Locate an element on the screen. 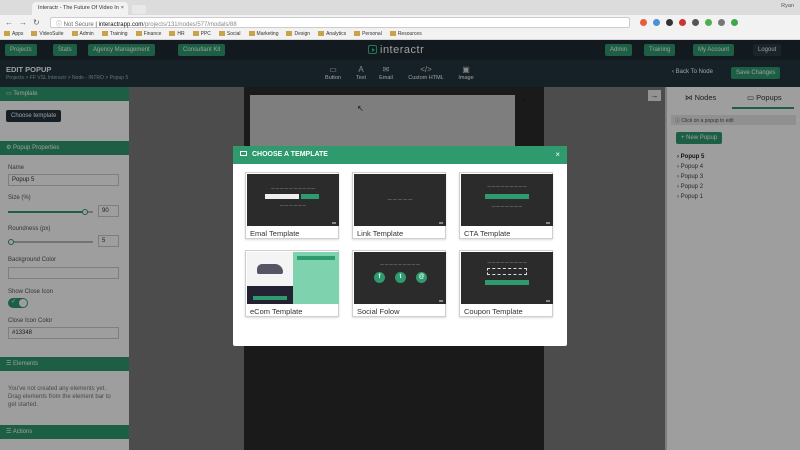  bookmark-item: Admin is located at coordinates (83, 34).